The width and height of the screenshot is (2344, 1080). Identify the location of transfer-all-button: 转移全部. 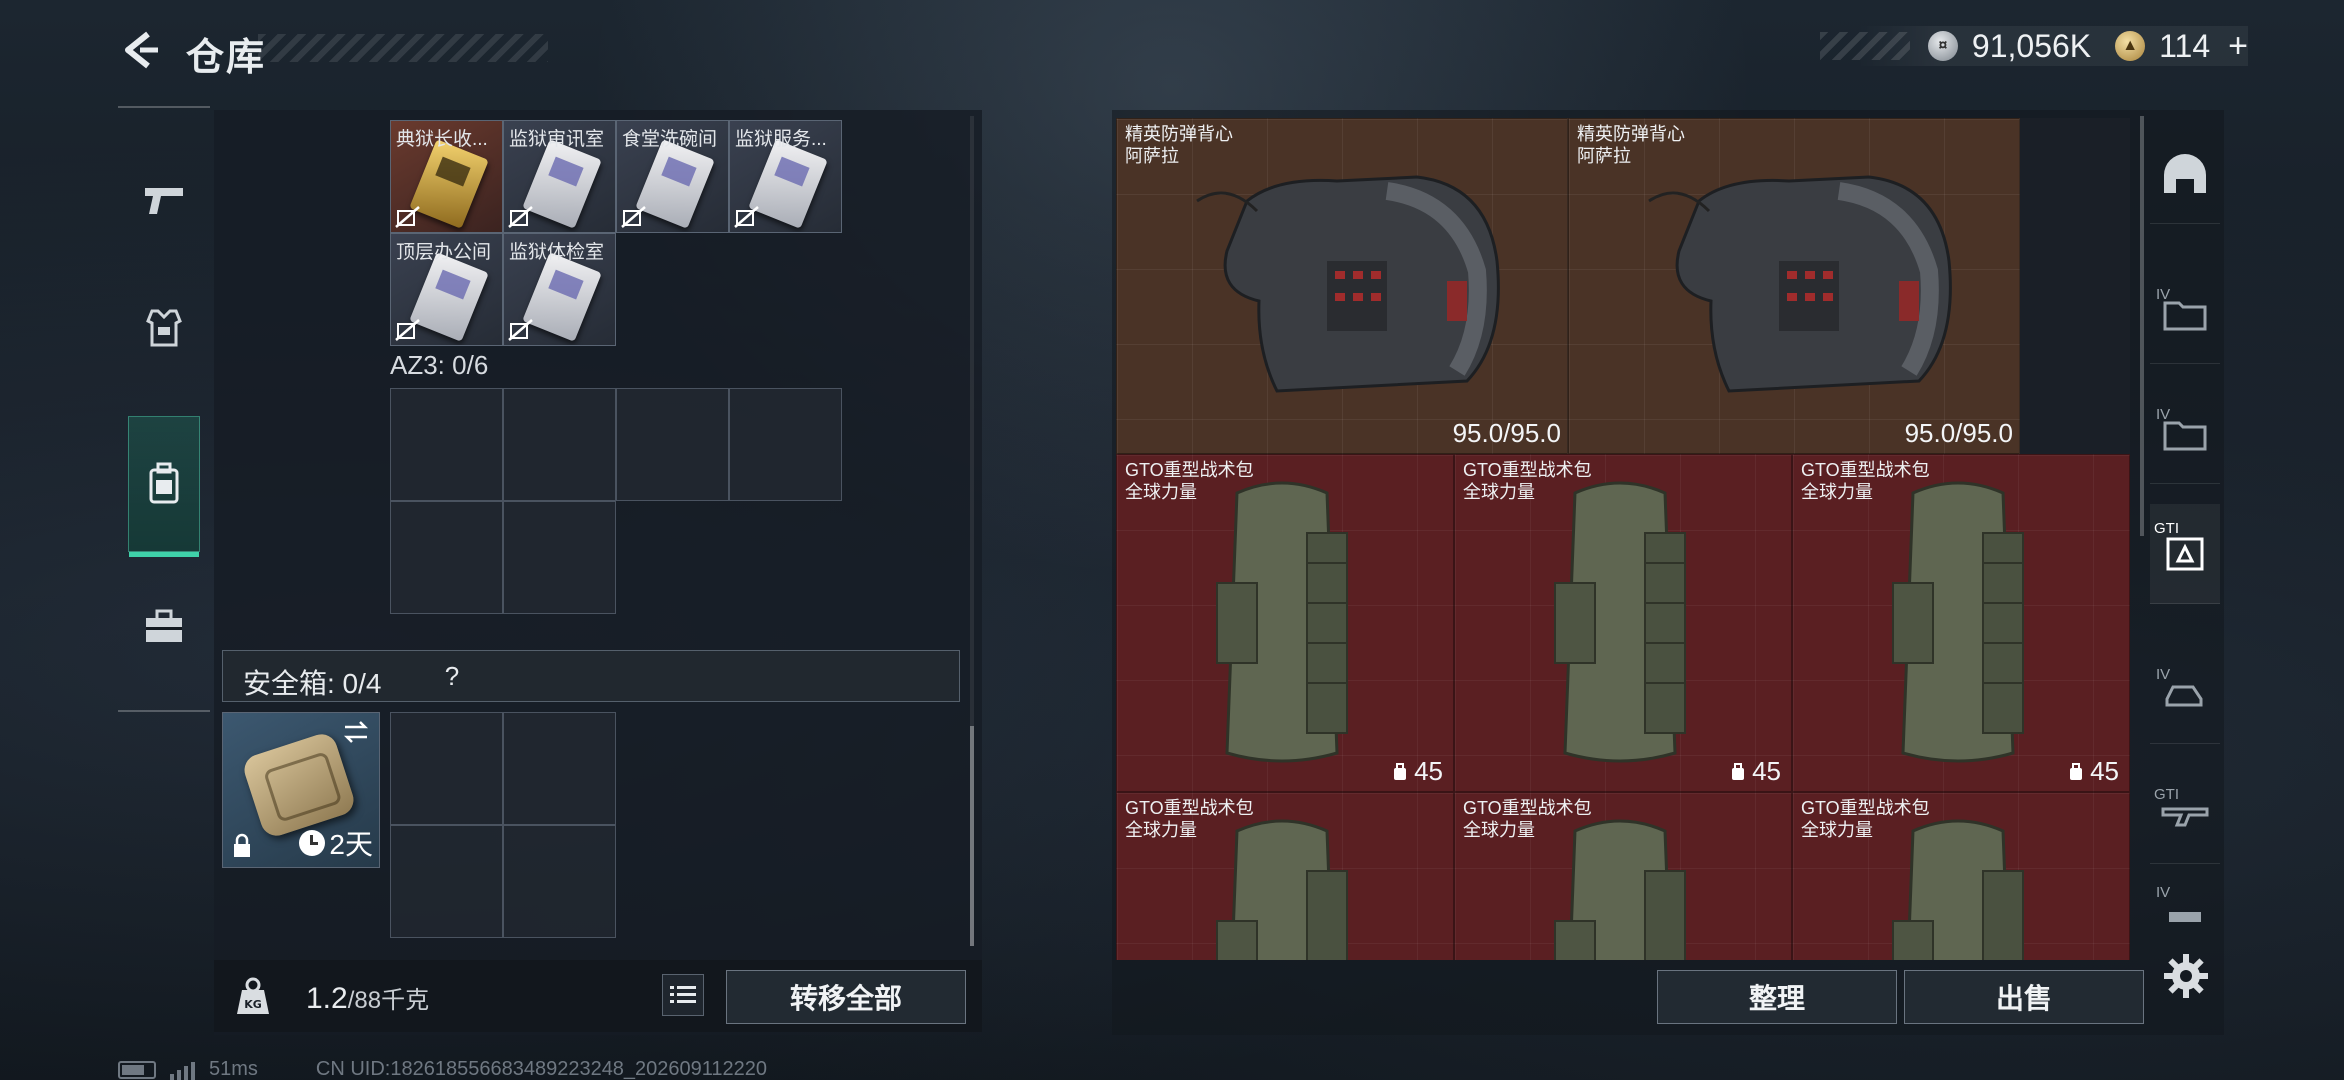
(846, 997).